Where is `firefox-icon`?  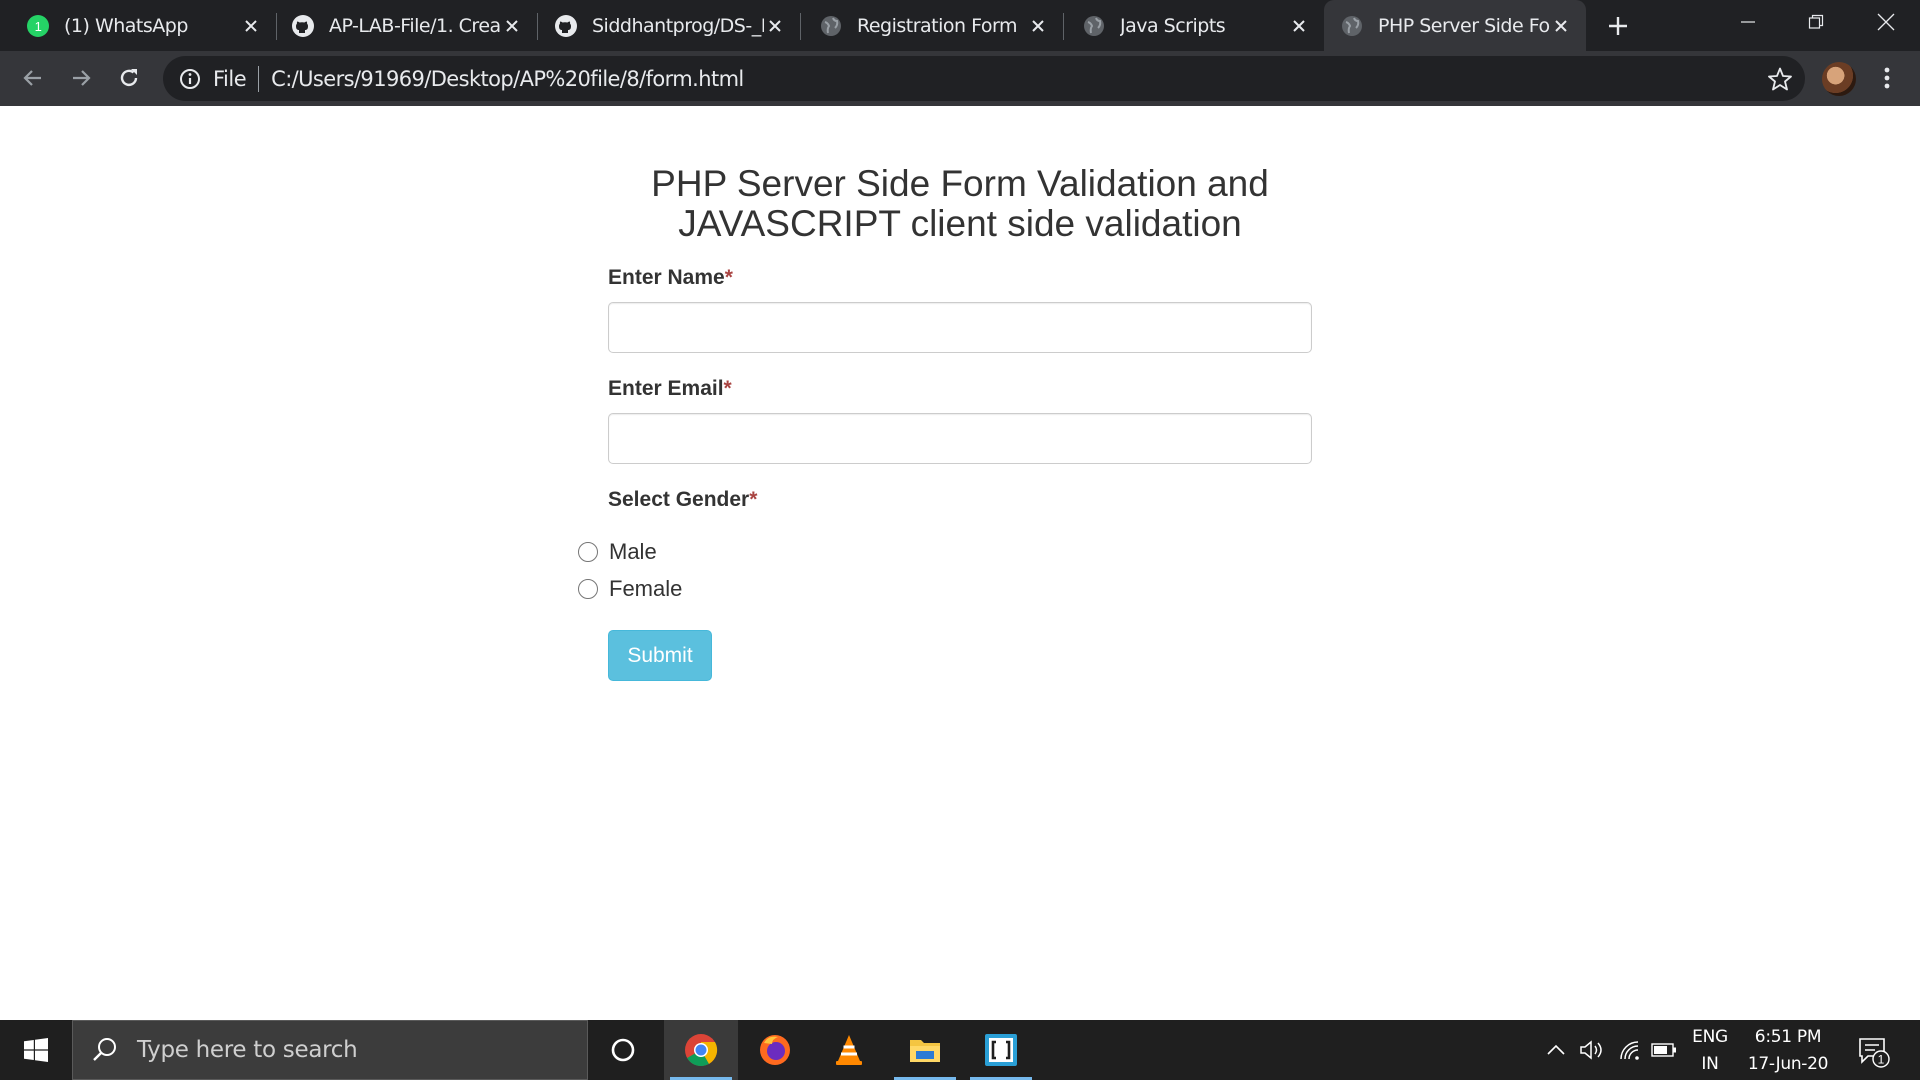
firefox-icon is located at coordinates (775, 1050).